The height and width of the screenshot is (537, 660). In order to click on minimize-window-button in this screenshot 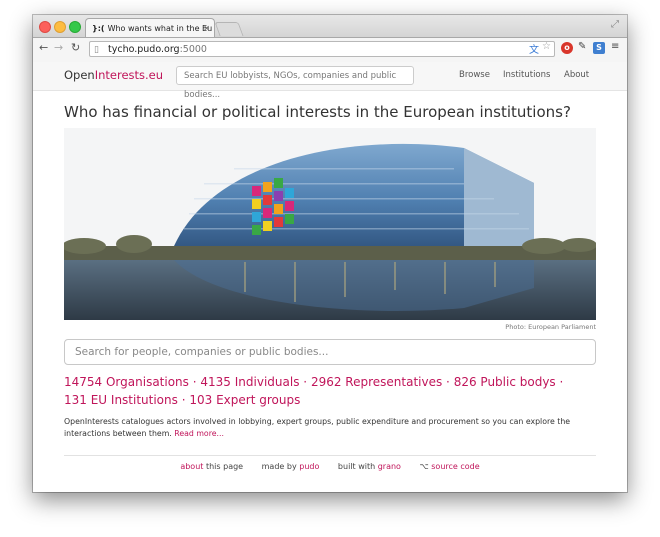, I will do `click(60, 27)`.